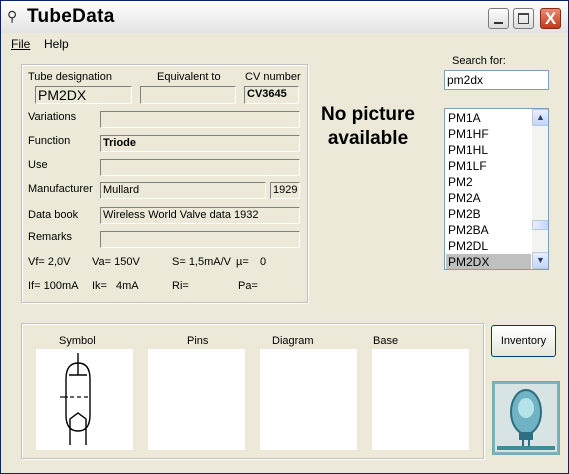  I want to click on close-button: X, so click(550, 18).